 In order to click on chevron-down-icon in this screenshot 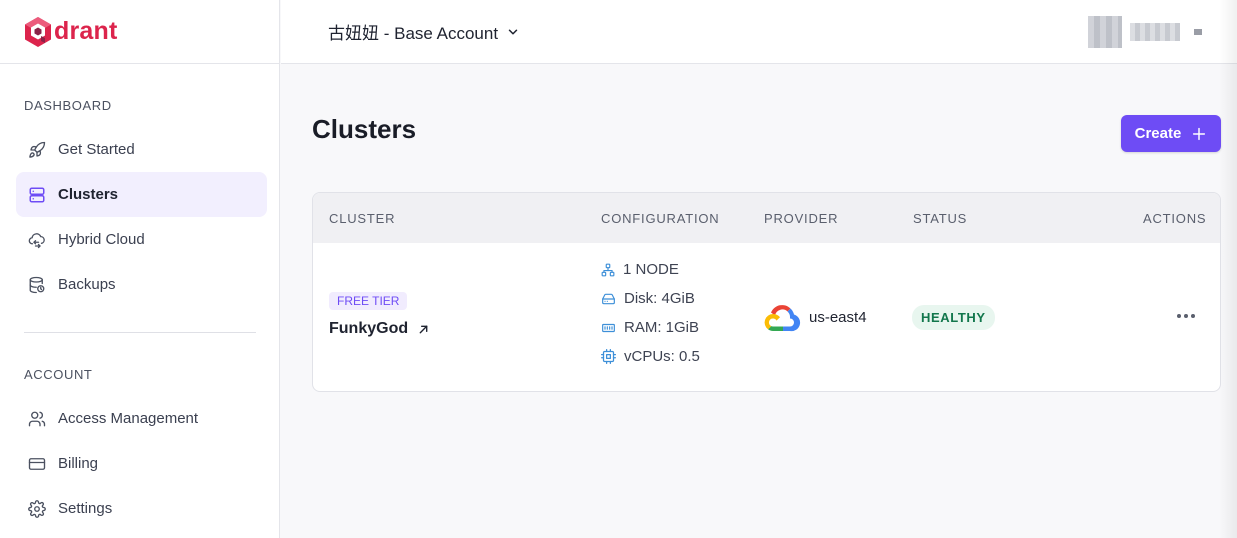, I will do `click(513, 31)`.